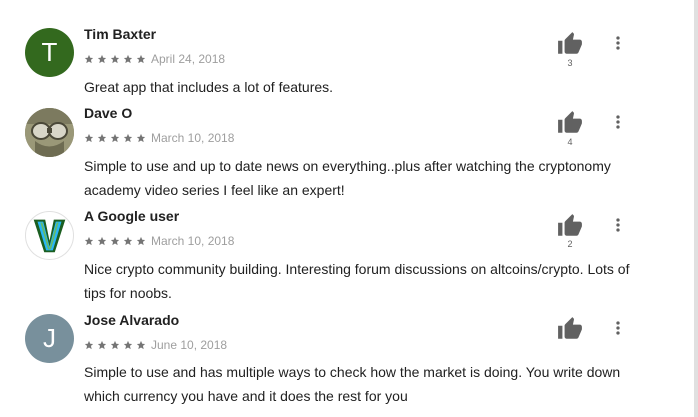  I want to click on rating-row: June 10, 2018, so click(155, 345).